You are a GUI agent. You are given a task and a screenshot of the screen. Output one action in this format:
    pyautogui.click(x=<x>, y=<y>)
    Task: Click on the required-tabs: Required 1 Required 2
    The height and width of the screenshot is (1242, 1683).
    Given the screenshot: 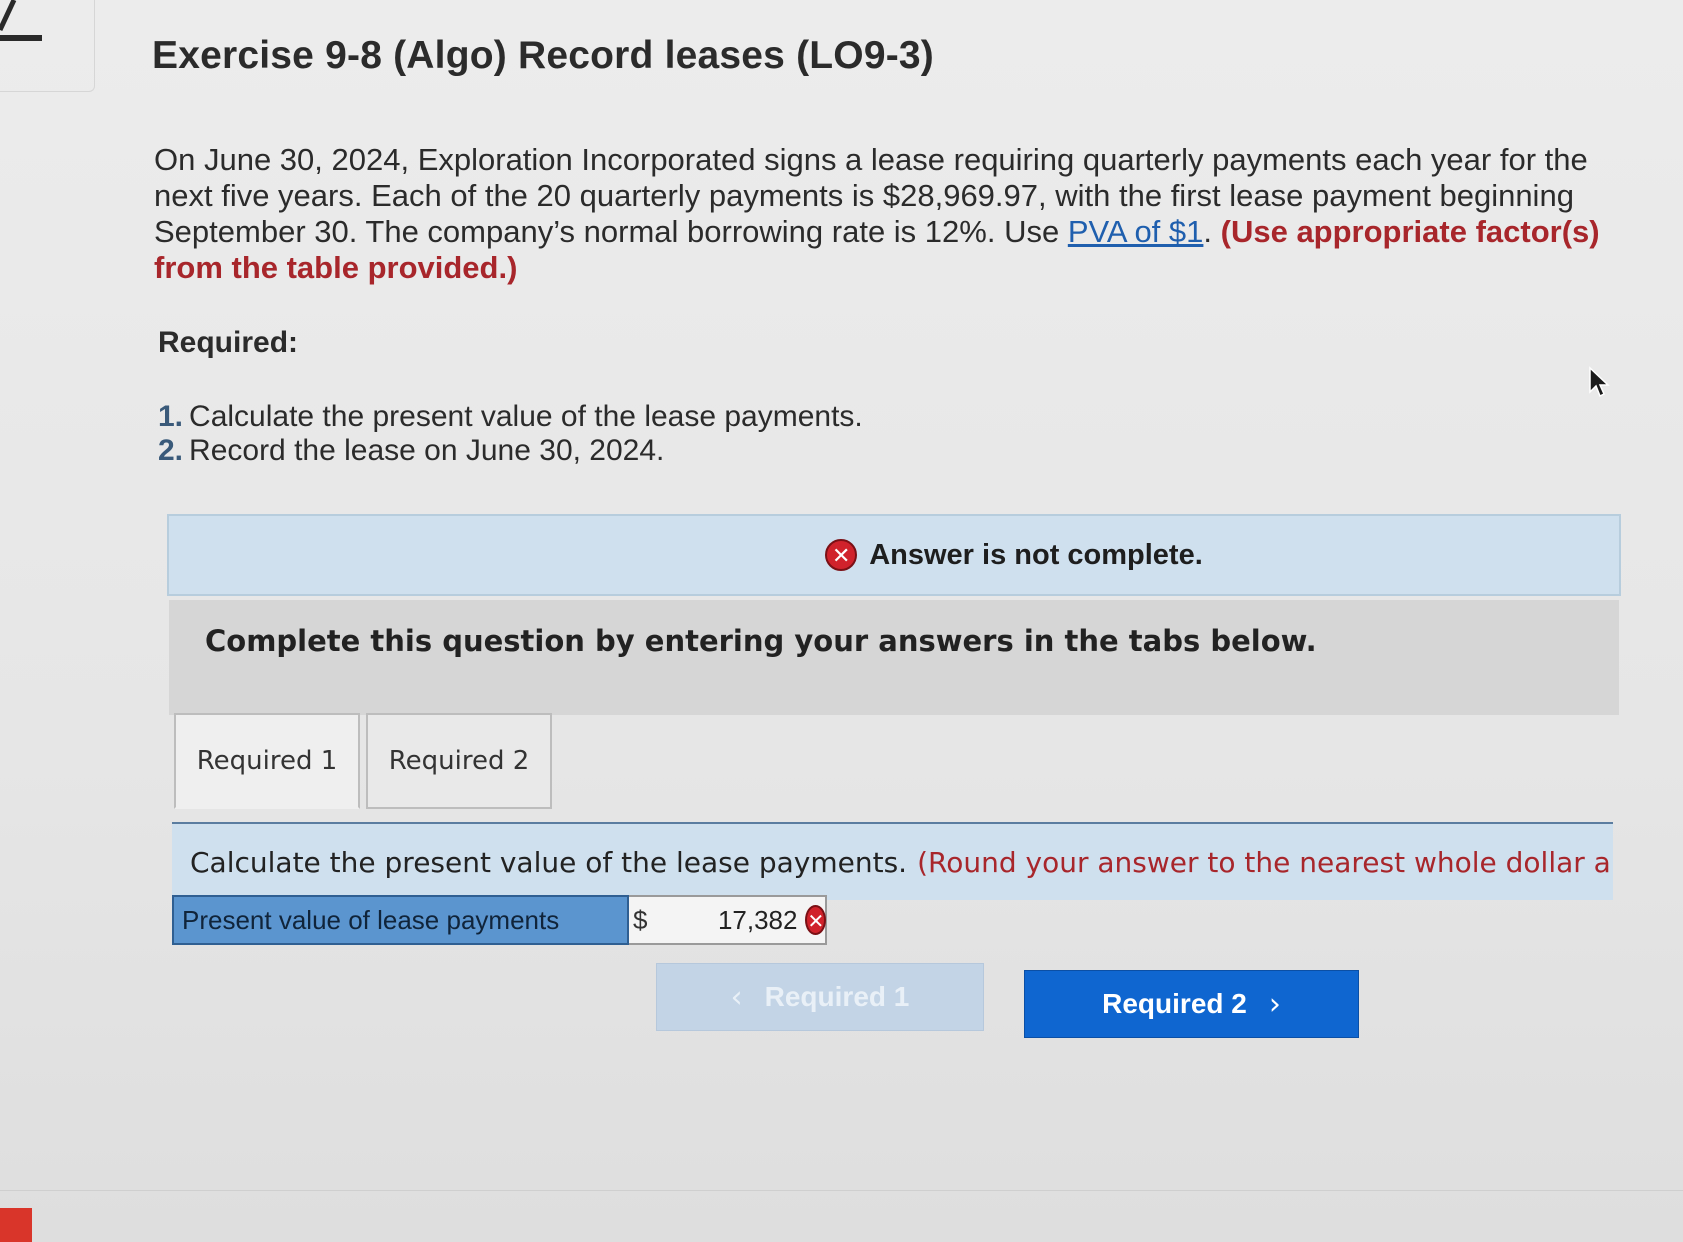 What is the action you would take?
    pyautogui.click(x=366, y=761)
    